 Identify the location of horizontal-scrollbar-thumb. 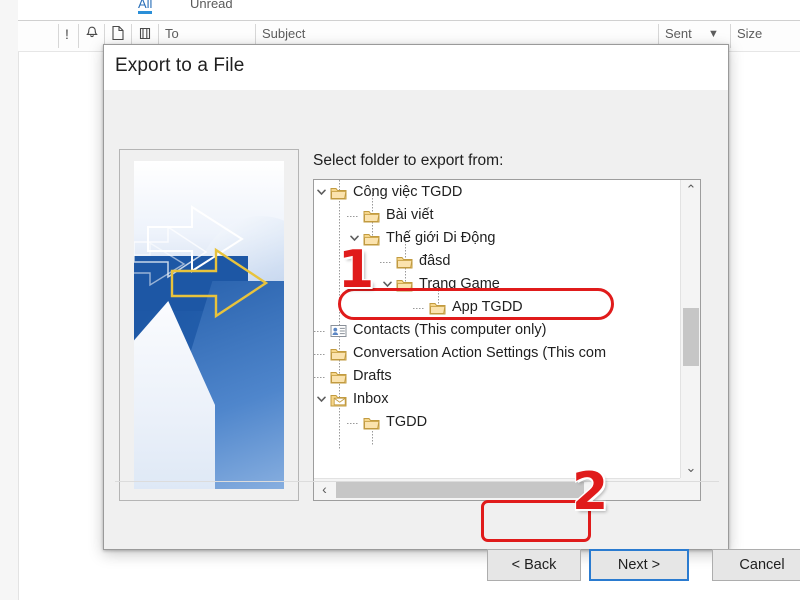
(460, 489).